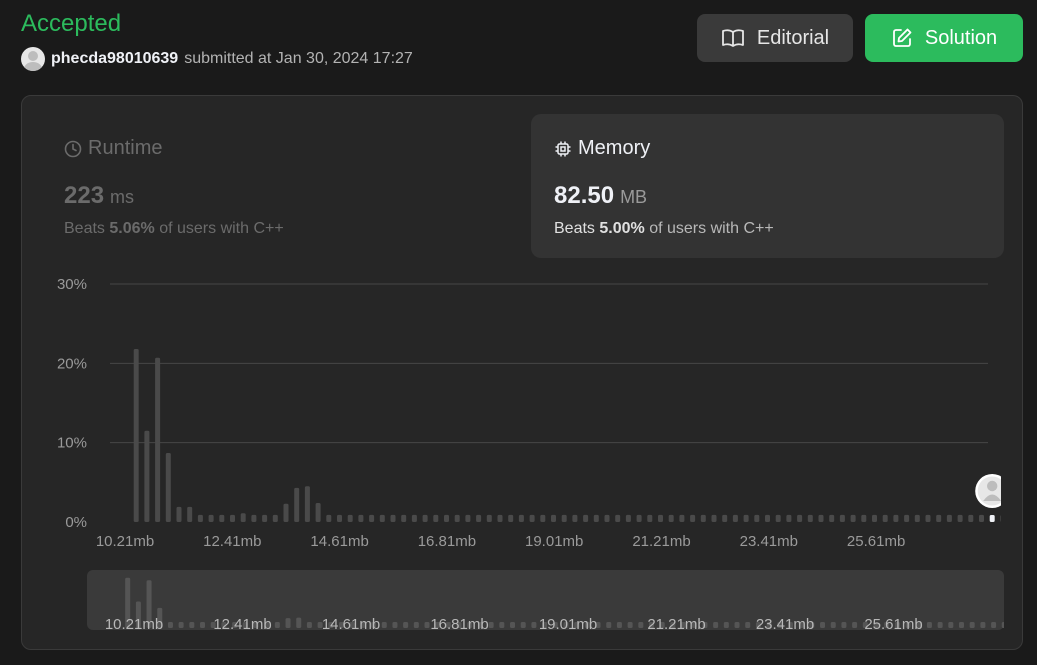 The width and height of the screenshot is (1037, 665). What do you see at coordinates (614, 148) in the screenshot?
I see `memory-label: Memory` at bounding box center [614, 148].